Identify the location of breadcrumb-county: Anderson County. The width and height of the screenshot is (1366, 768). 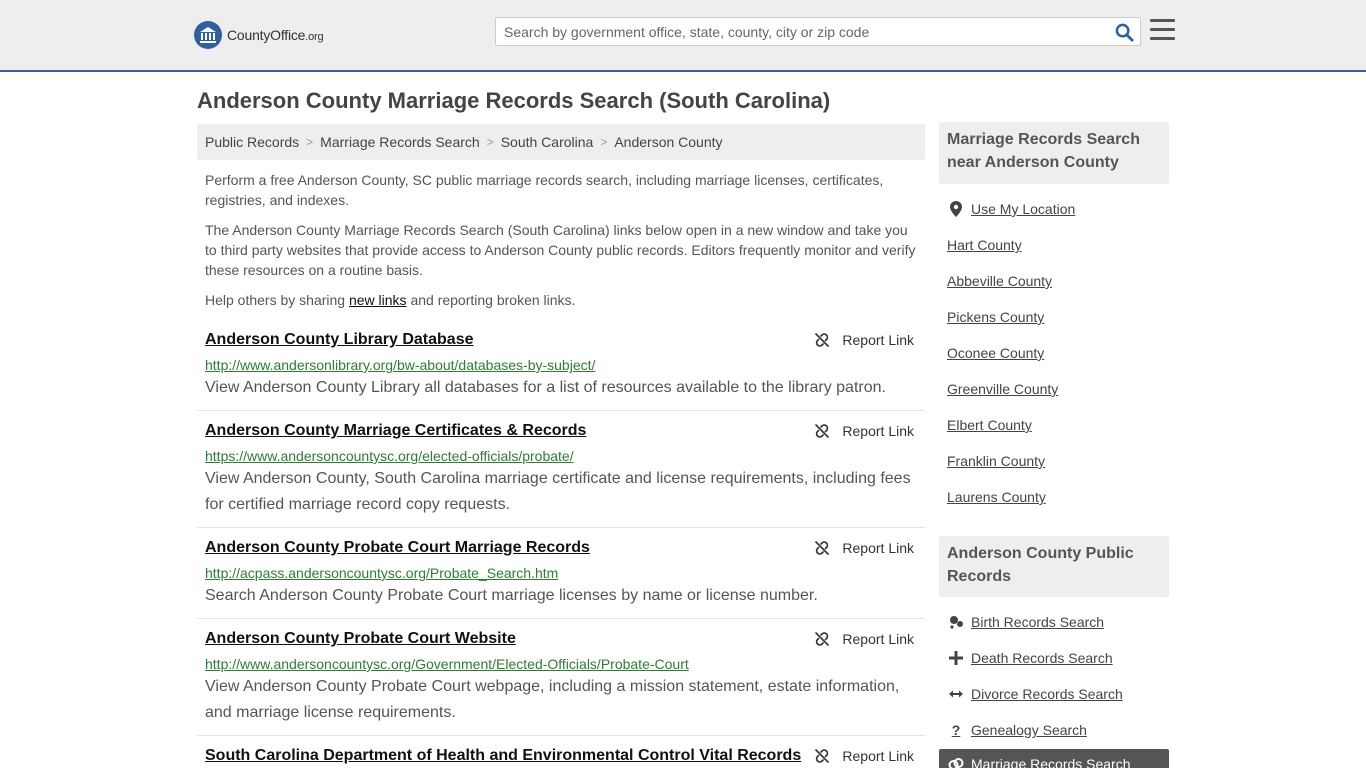
(668, 142).